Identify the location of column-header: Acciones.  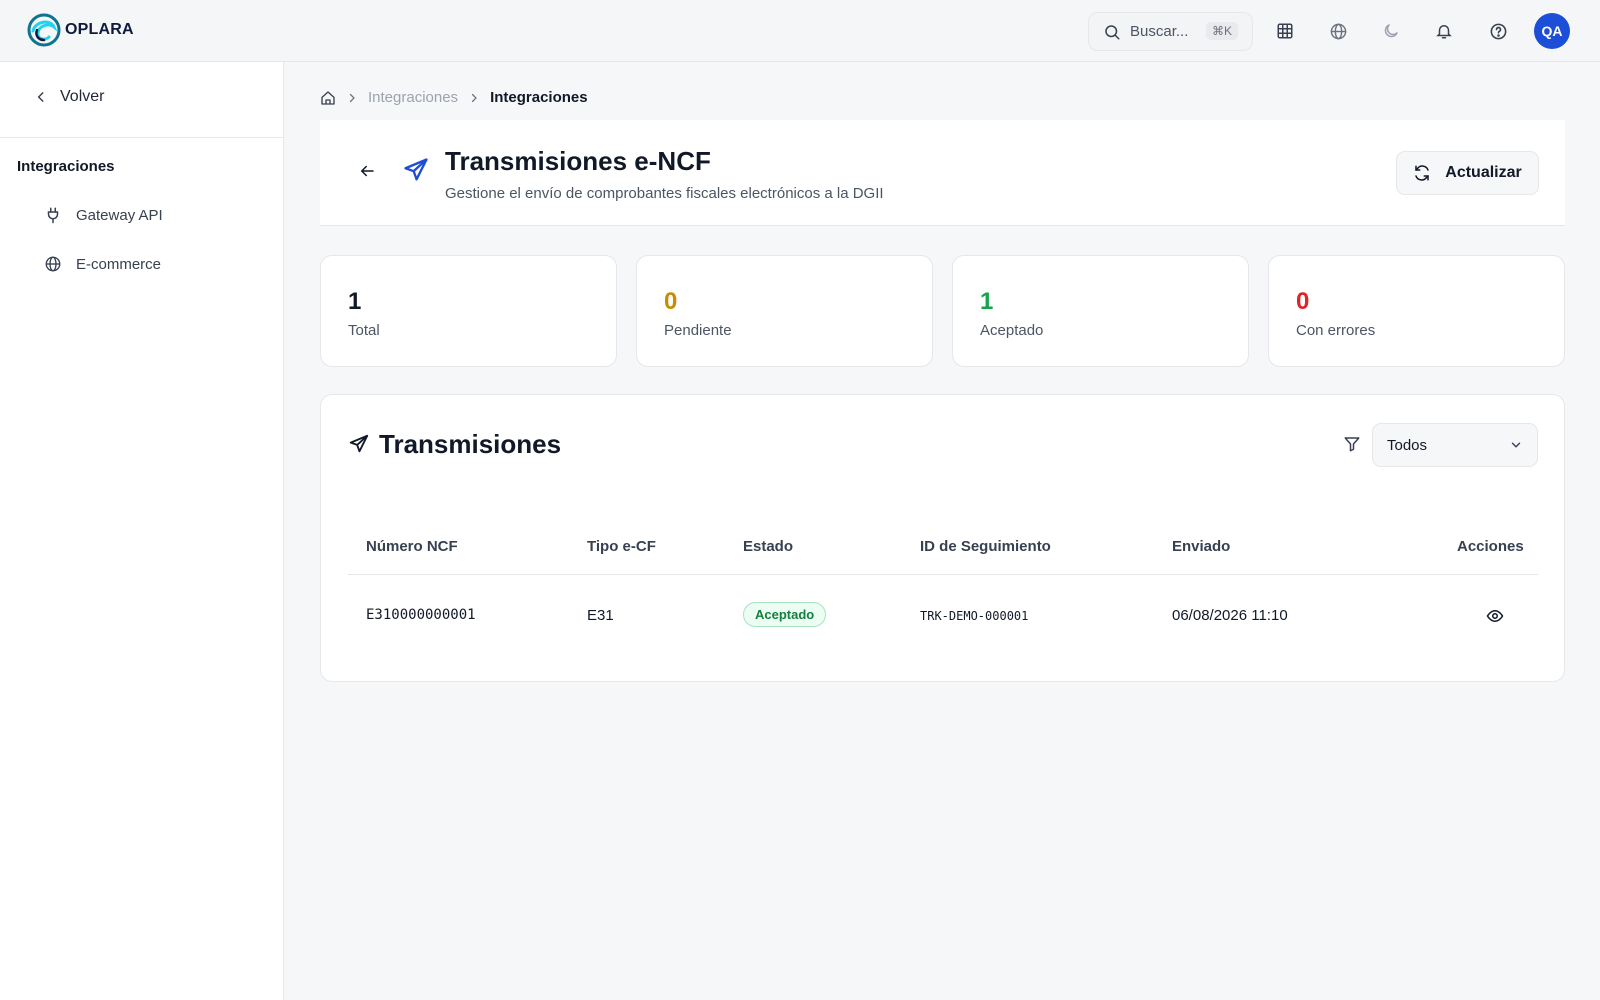
(1490, 546).